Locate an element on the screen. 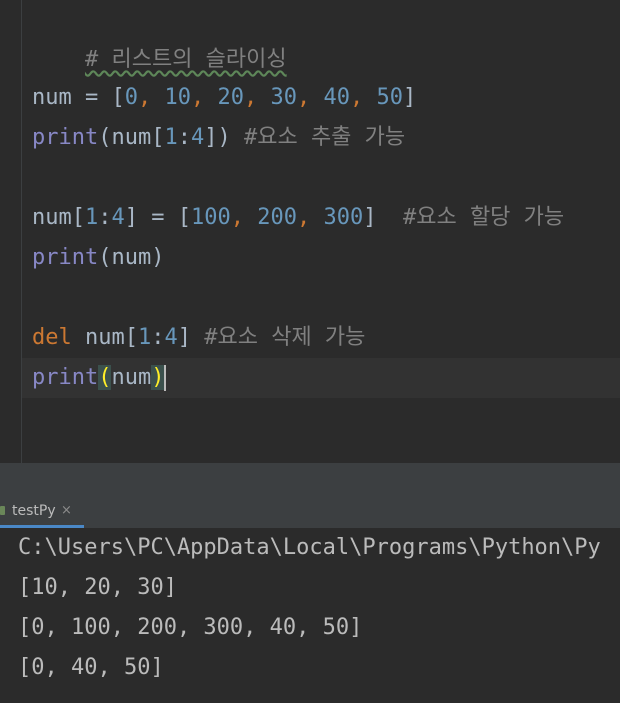 This screenshot has height=703, width=620. print-args-open: (num[ is located at coordinates (131, 137).